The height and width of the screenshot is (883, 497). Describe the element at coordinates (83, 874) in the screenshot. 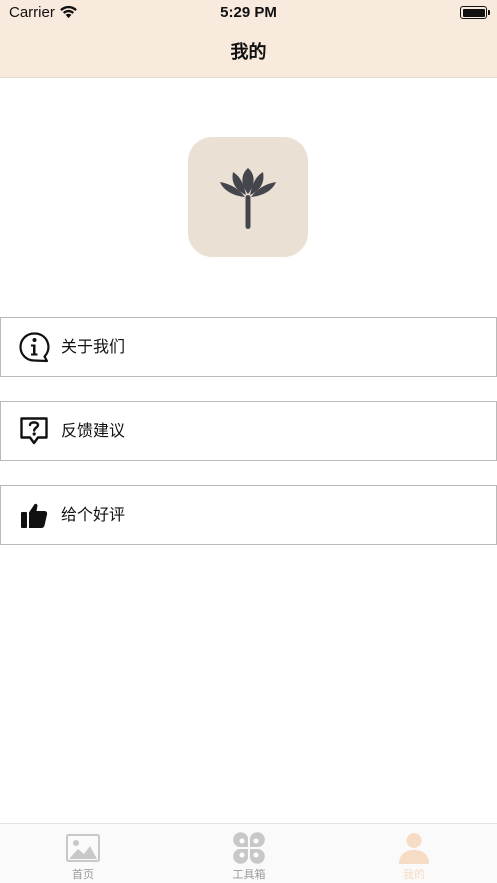

I see `tab-label: 首页` at that location.